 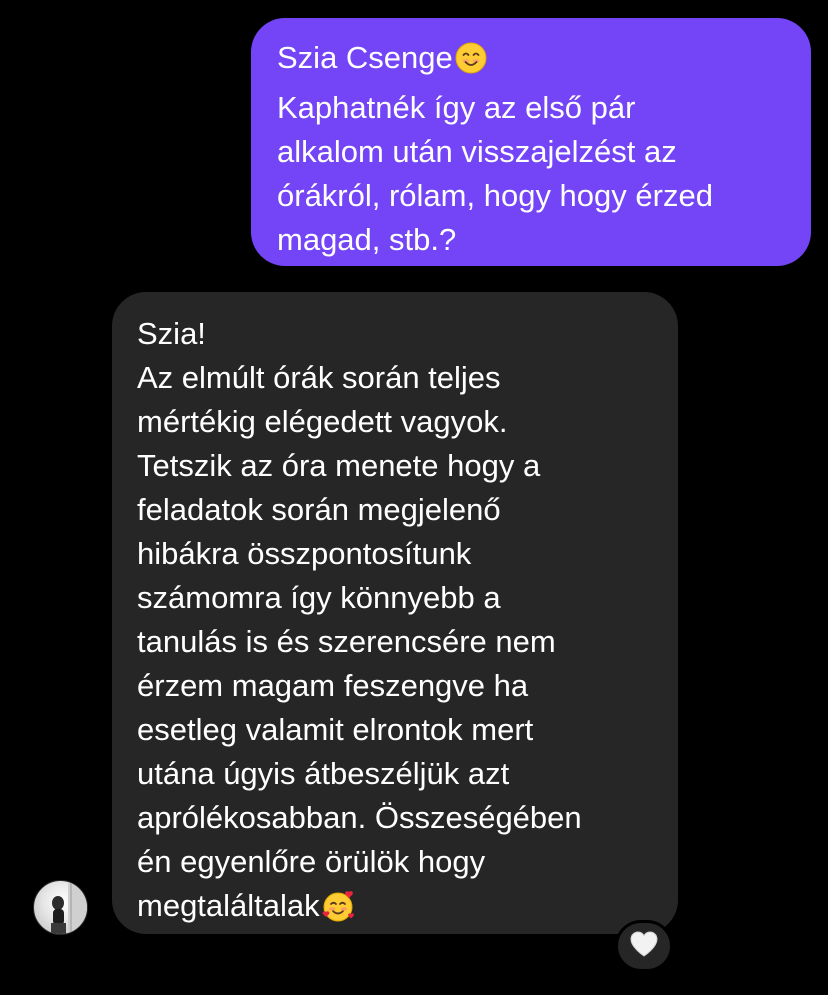 I want to click on white-heart-icon, so click(x=644, y=946).